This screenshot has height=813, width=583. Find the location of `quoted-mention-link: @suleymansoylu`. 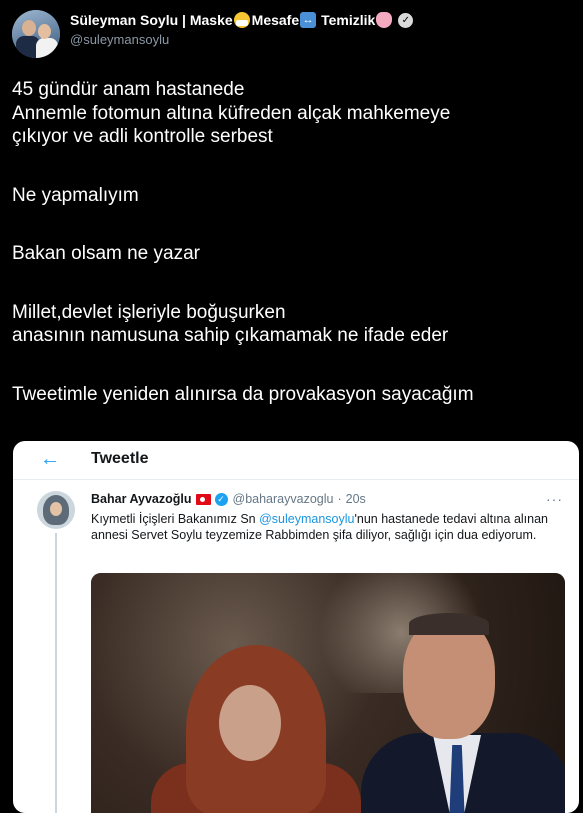

quoted-mention-link: @suleymansoylu is located at coordinates (306, 519).